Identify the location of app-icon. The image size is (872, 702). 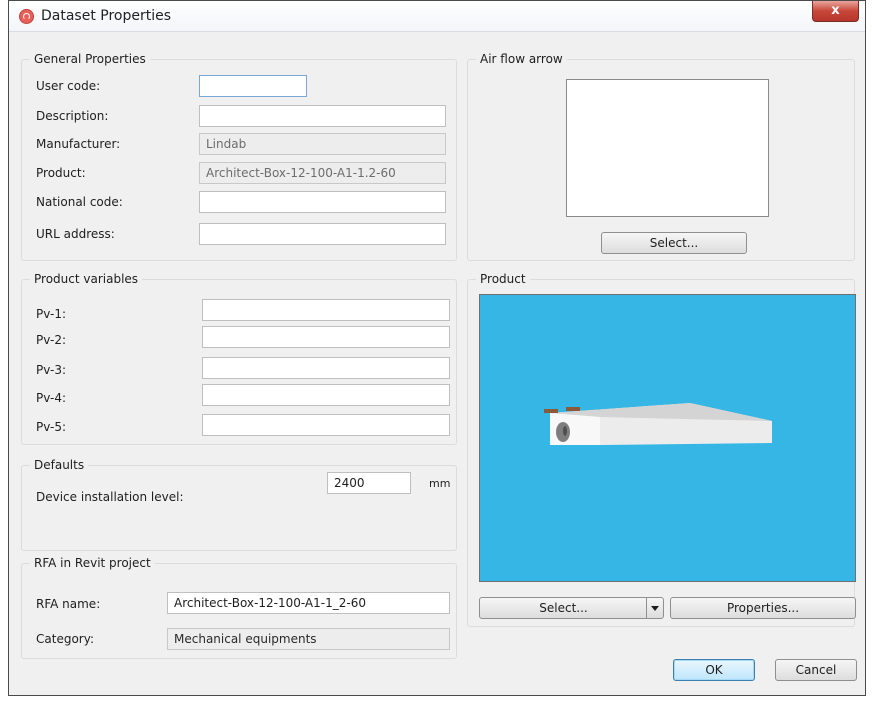
(26, 16).